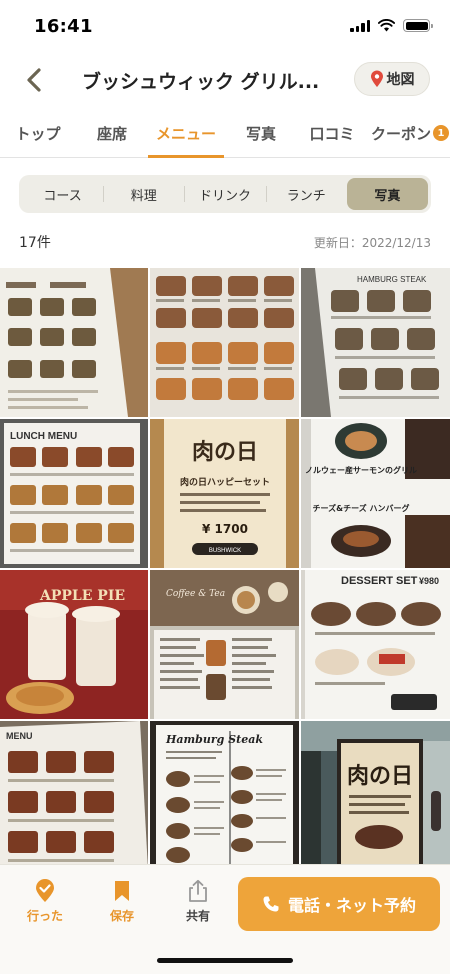 This screenshot has height=974, width=450. I want to click on coupon-badge: 1, so click(441, 133).